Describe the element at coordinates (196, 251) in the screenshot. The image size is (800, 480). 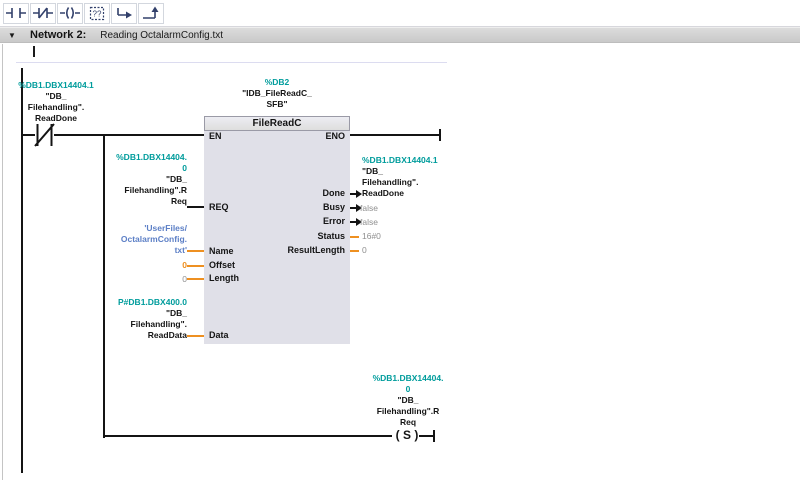
I see `name-stub-wire` at that location.